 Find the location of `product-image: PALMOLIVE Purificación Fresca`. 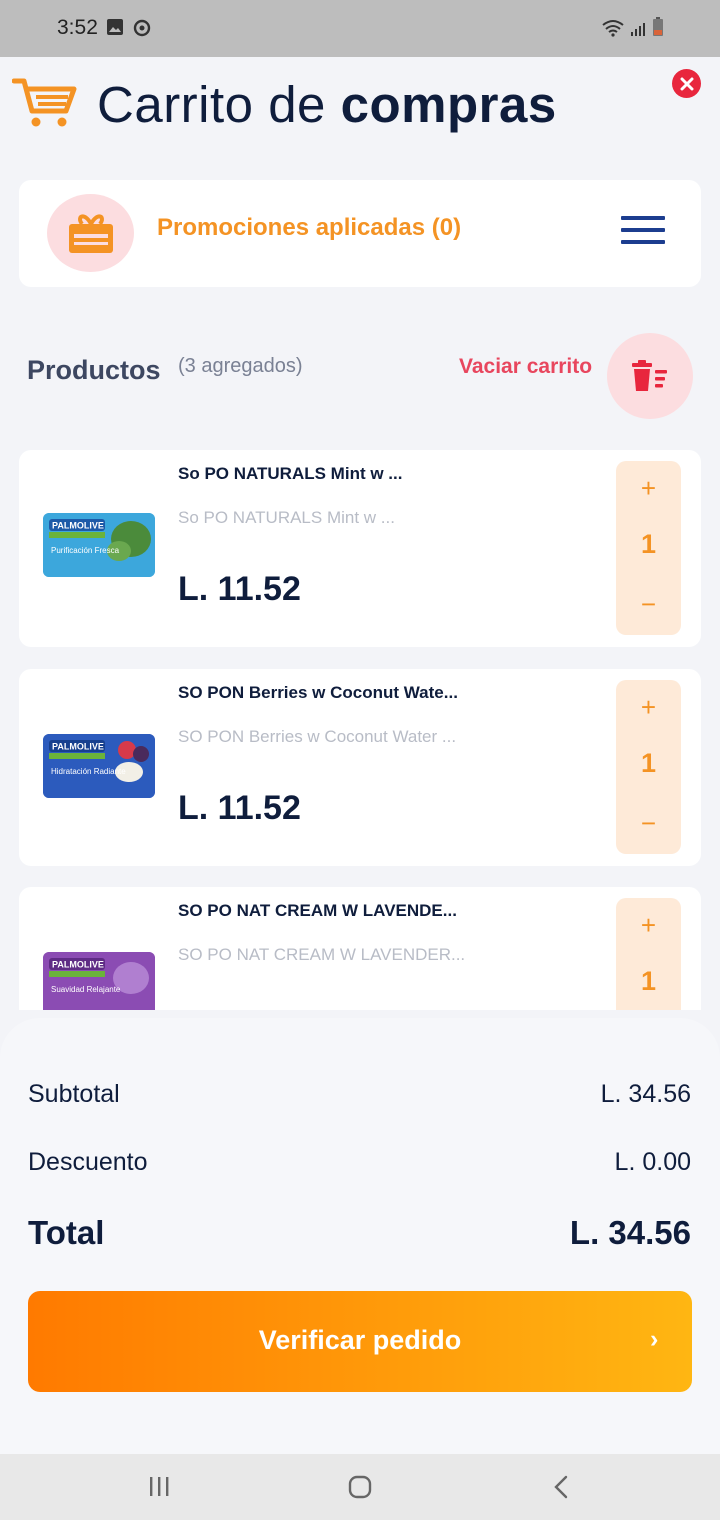

product-image: PALMOLIVE Purificación Fresca is located at coordinates (99, 545).